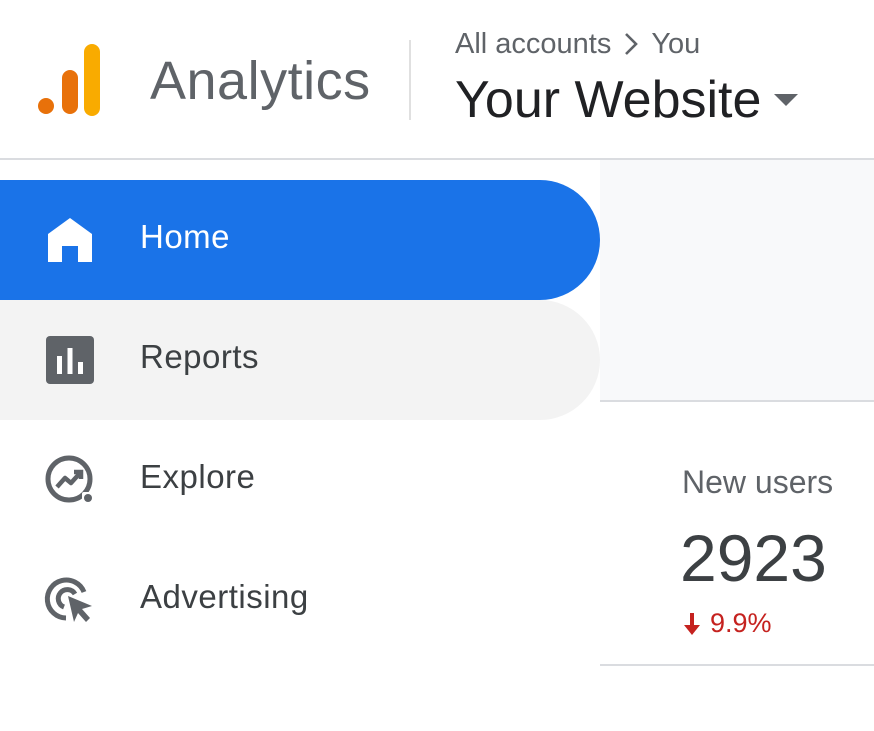  Describe the element at coordinates (198, 476) in the screenshot. I see `sidebar-item-label: Explore` at that location.